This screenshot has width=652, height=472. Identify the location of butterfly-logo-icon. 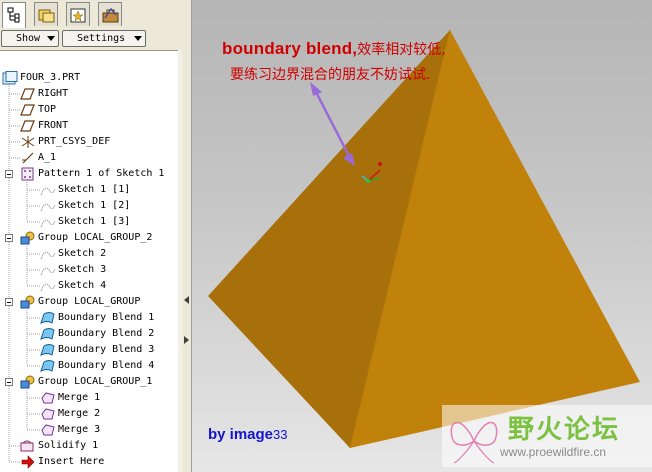
(474, 442).